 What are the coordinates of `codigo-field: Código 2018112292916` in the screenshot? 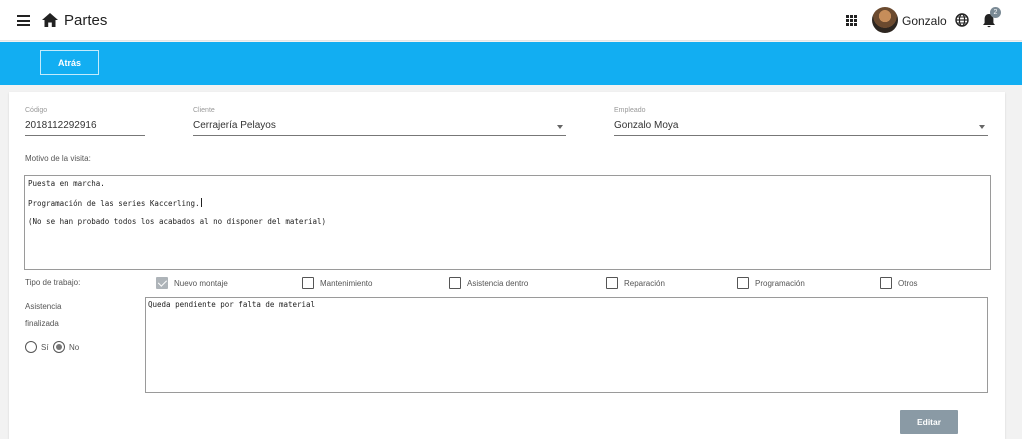 It's located at (85, 121).